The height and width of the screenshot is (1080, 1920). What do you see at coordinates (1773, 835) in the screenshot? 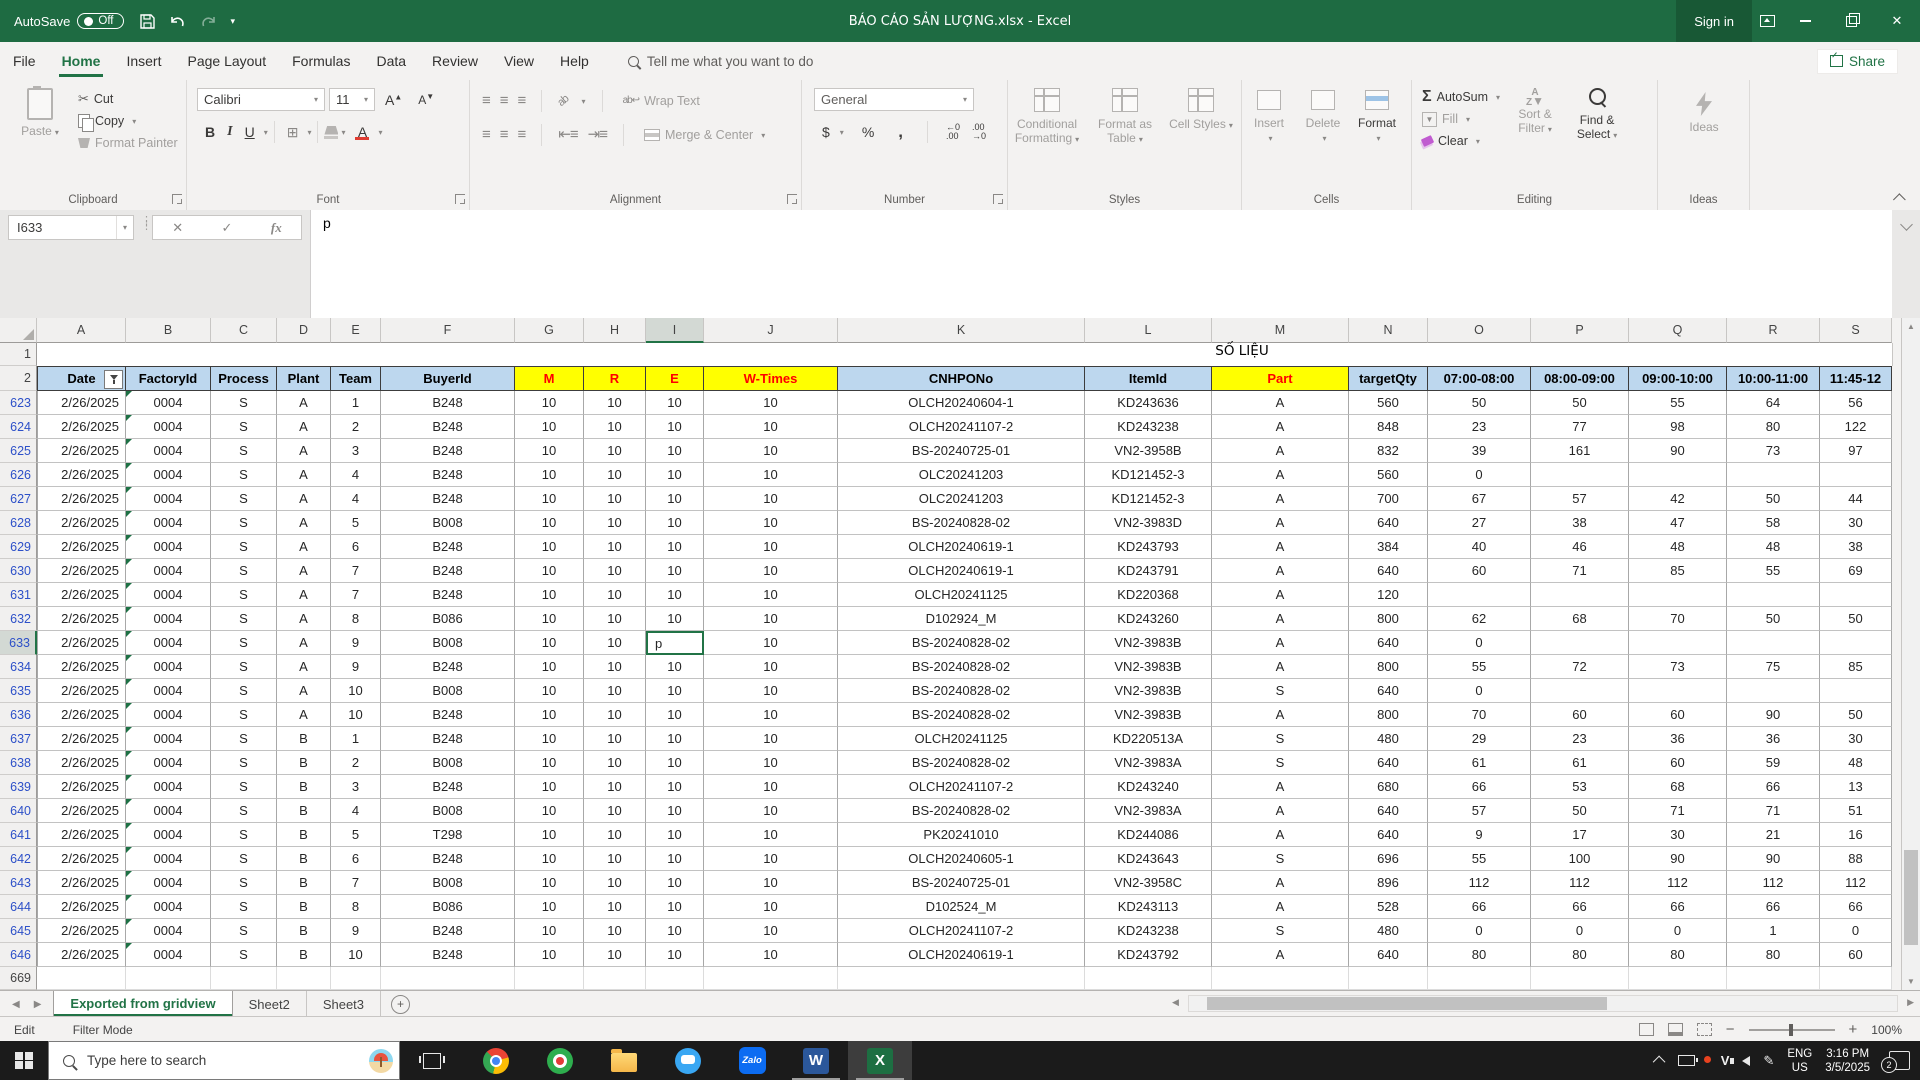
I see `grid-cell: 21` at bounding box center [1773, 835].